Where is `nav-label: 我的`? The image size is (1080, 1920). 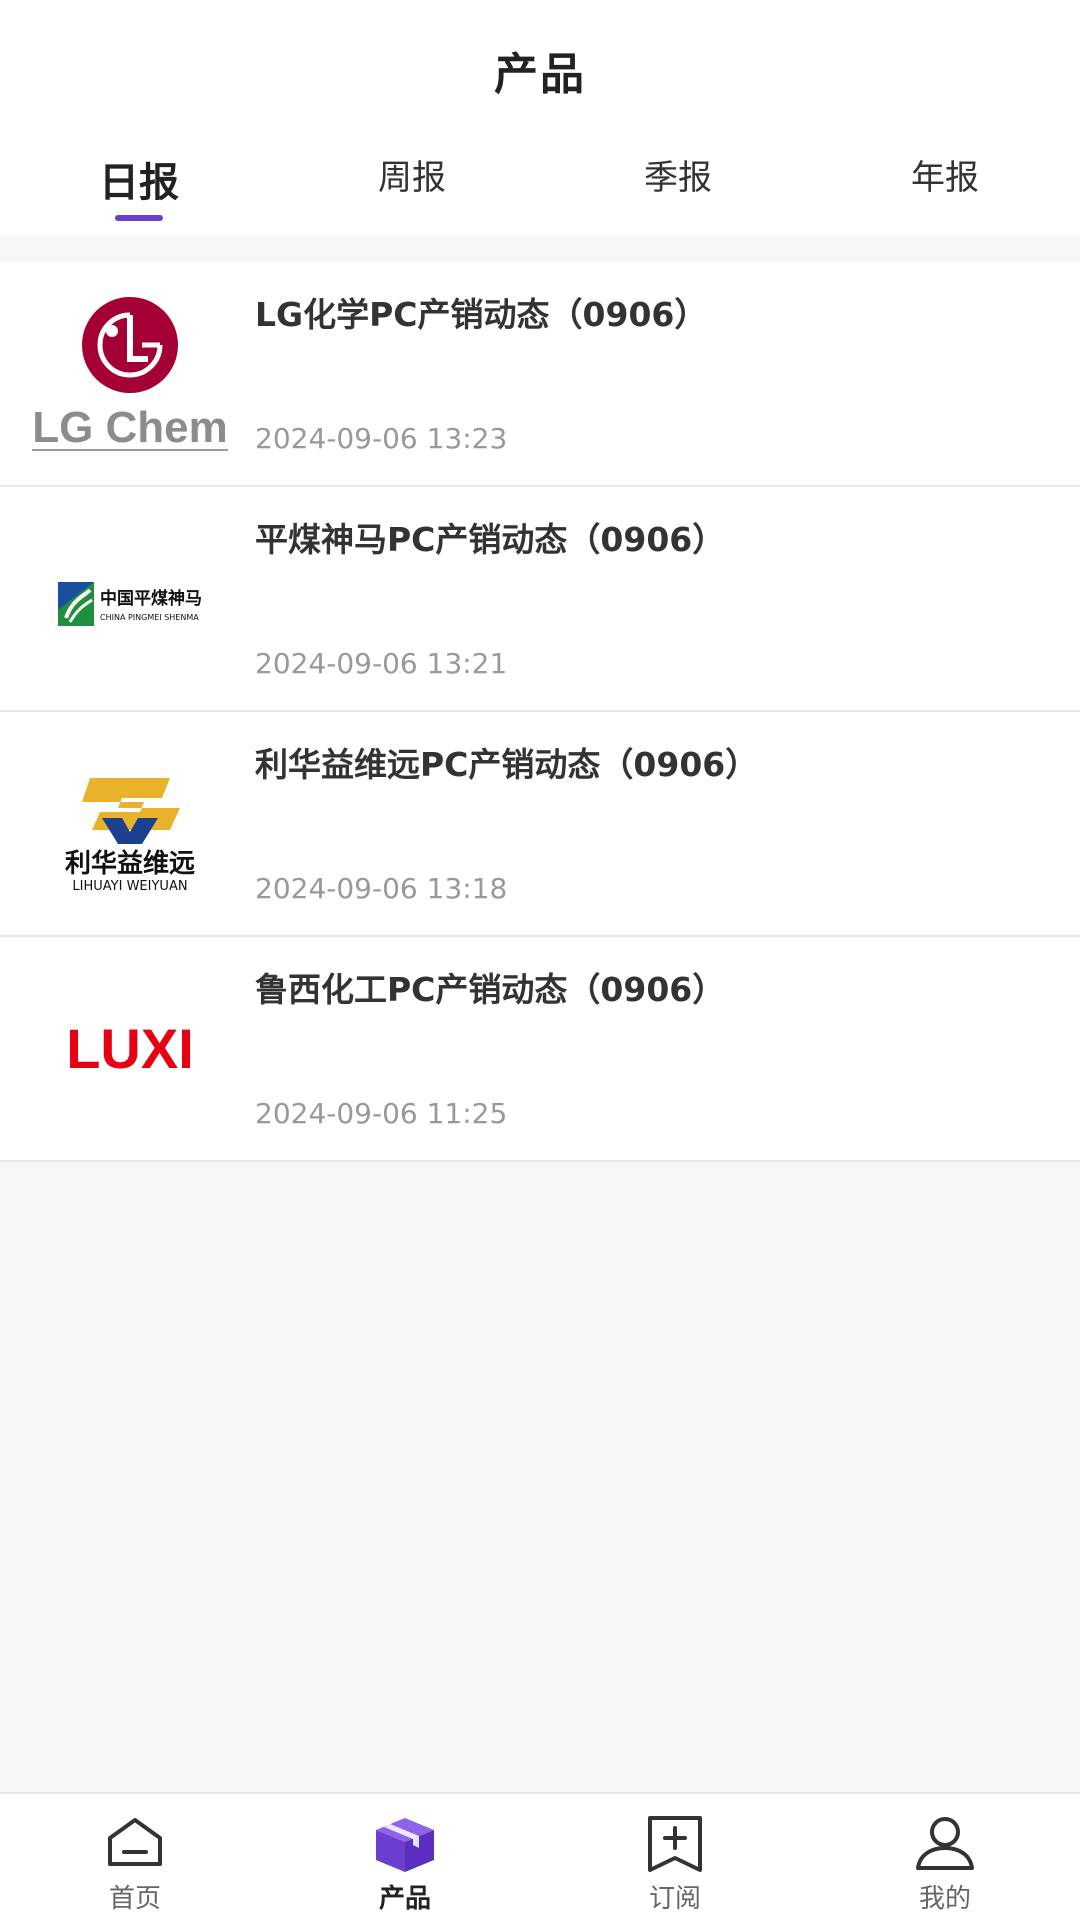 nav-label: 我的 is located at coordinates (944, 1899).